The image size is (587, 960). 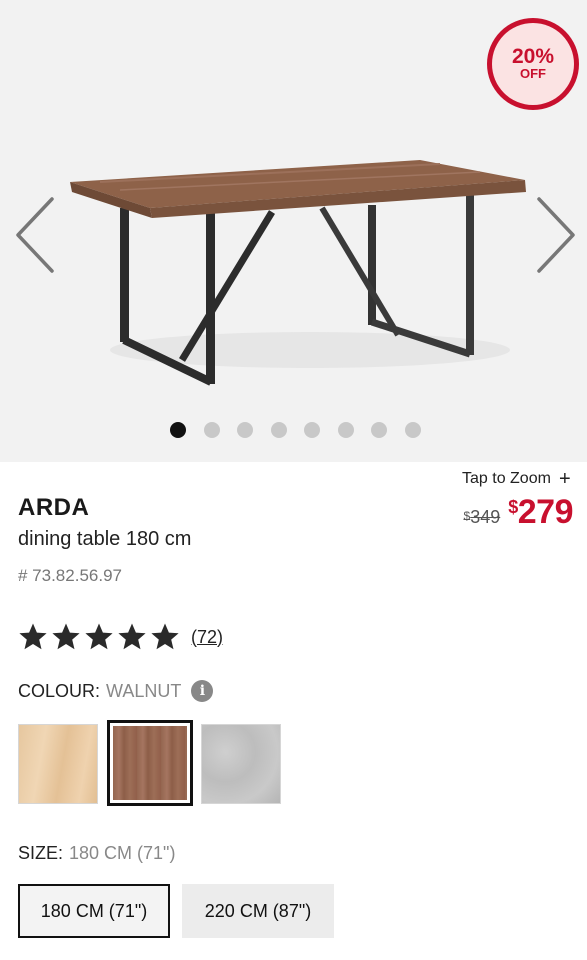 What do you see at coordinates (58, 764) in the screenshot?
I see `swatch-oak` at bounding box center [58, 764].